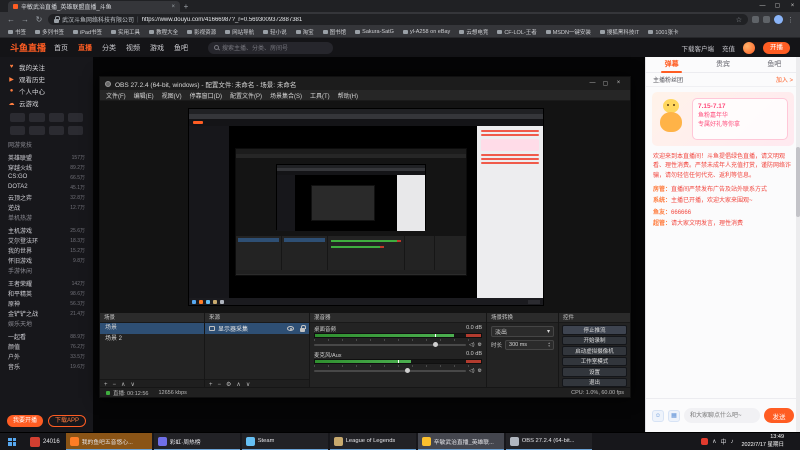 This screenshot has height=450, width=800. I want to click on obs-control-button: 停止推流, so click(594, 330).